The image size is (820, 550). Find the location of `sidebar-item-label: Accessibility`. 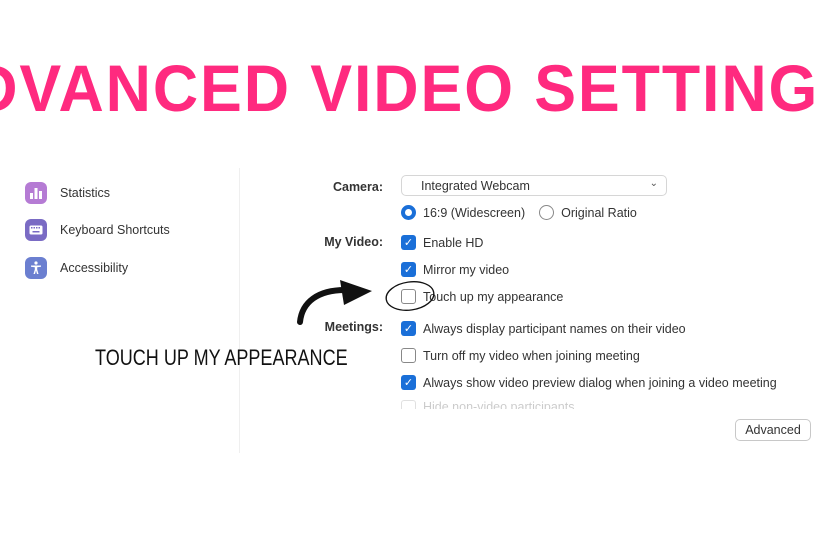

sidebar-item-label: Accessibility is located at coordinates (94, 267).